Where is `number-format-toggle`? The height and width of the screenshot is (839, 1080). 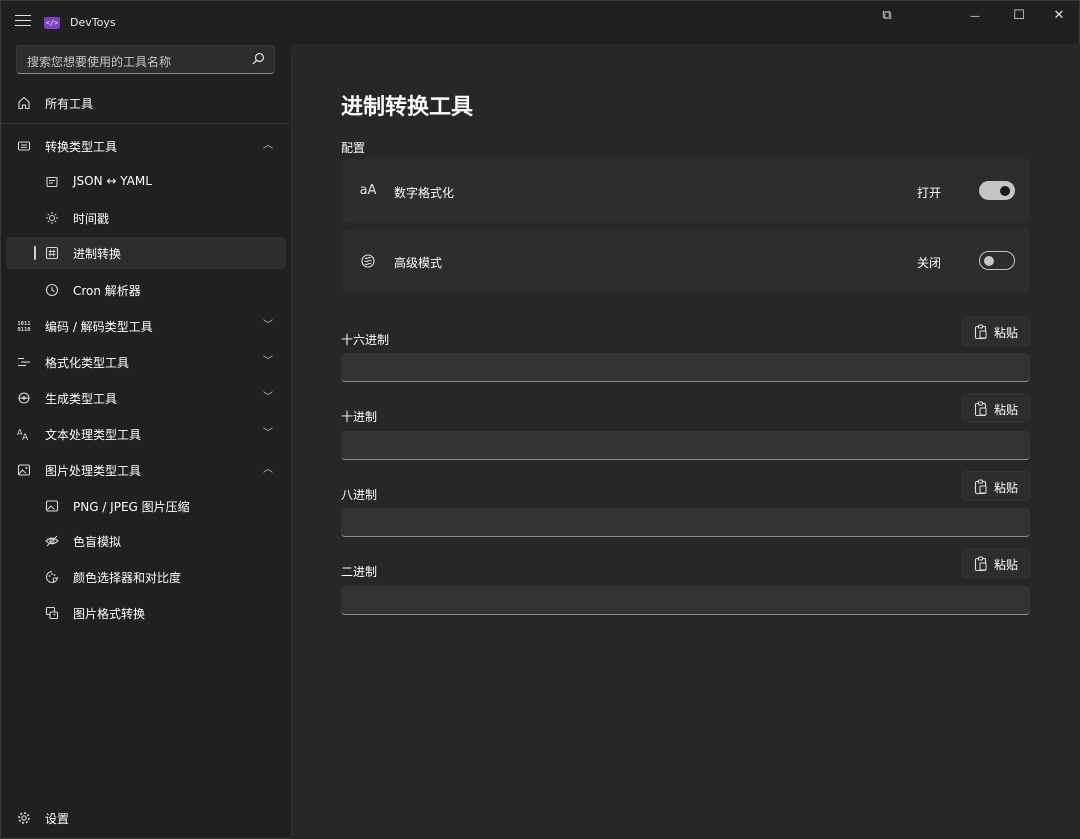 number-format-toggle is located at coordinates (997, 190).